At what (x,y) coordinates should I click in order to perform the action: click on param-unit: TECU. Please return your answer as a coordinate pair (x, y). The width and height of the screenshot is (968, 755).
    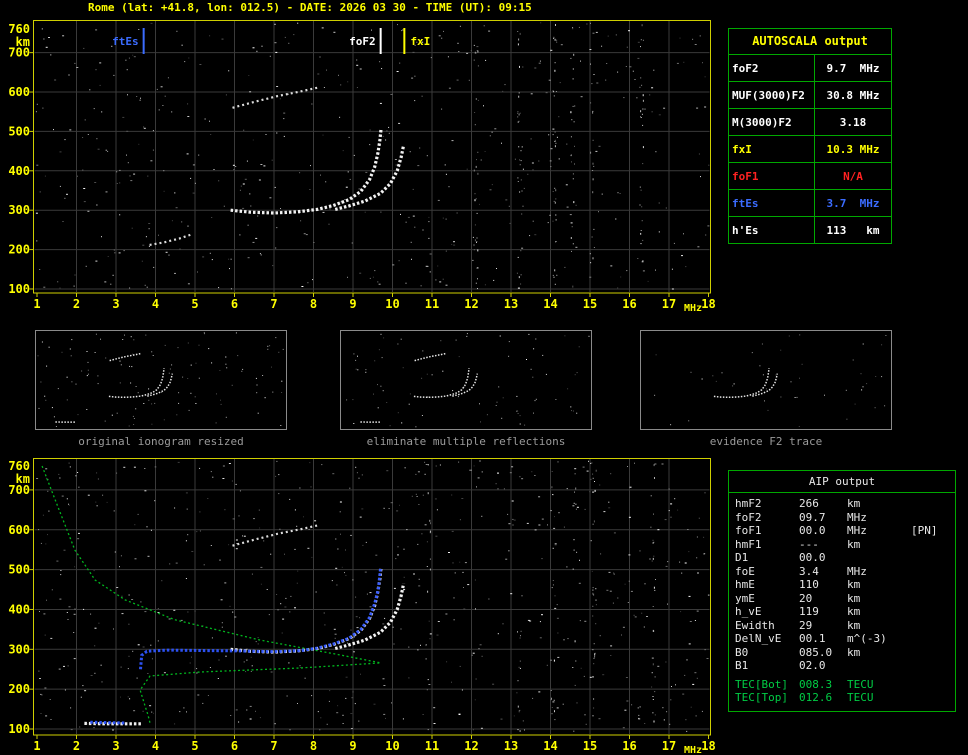
    Looking at the image, I should click on (860, 697).